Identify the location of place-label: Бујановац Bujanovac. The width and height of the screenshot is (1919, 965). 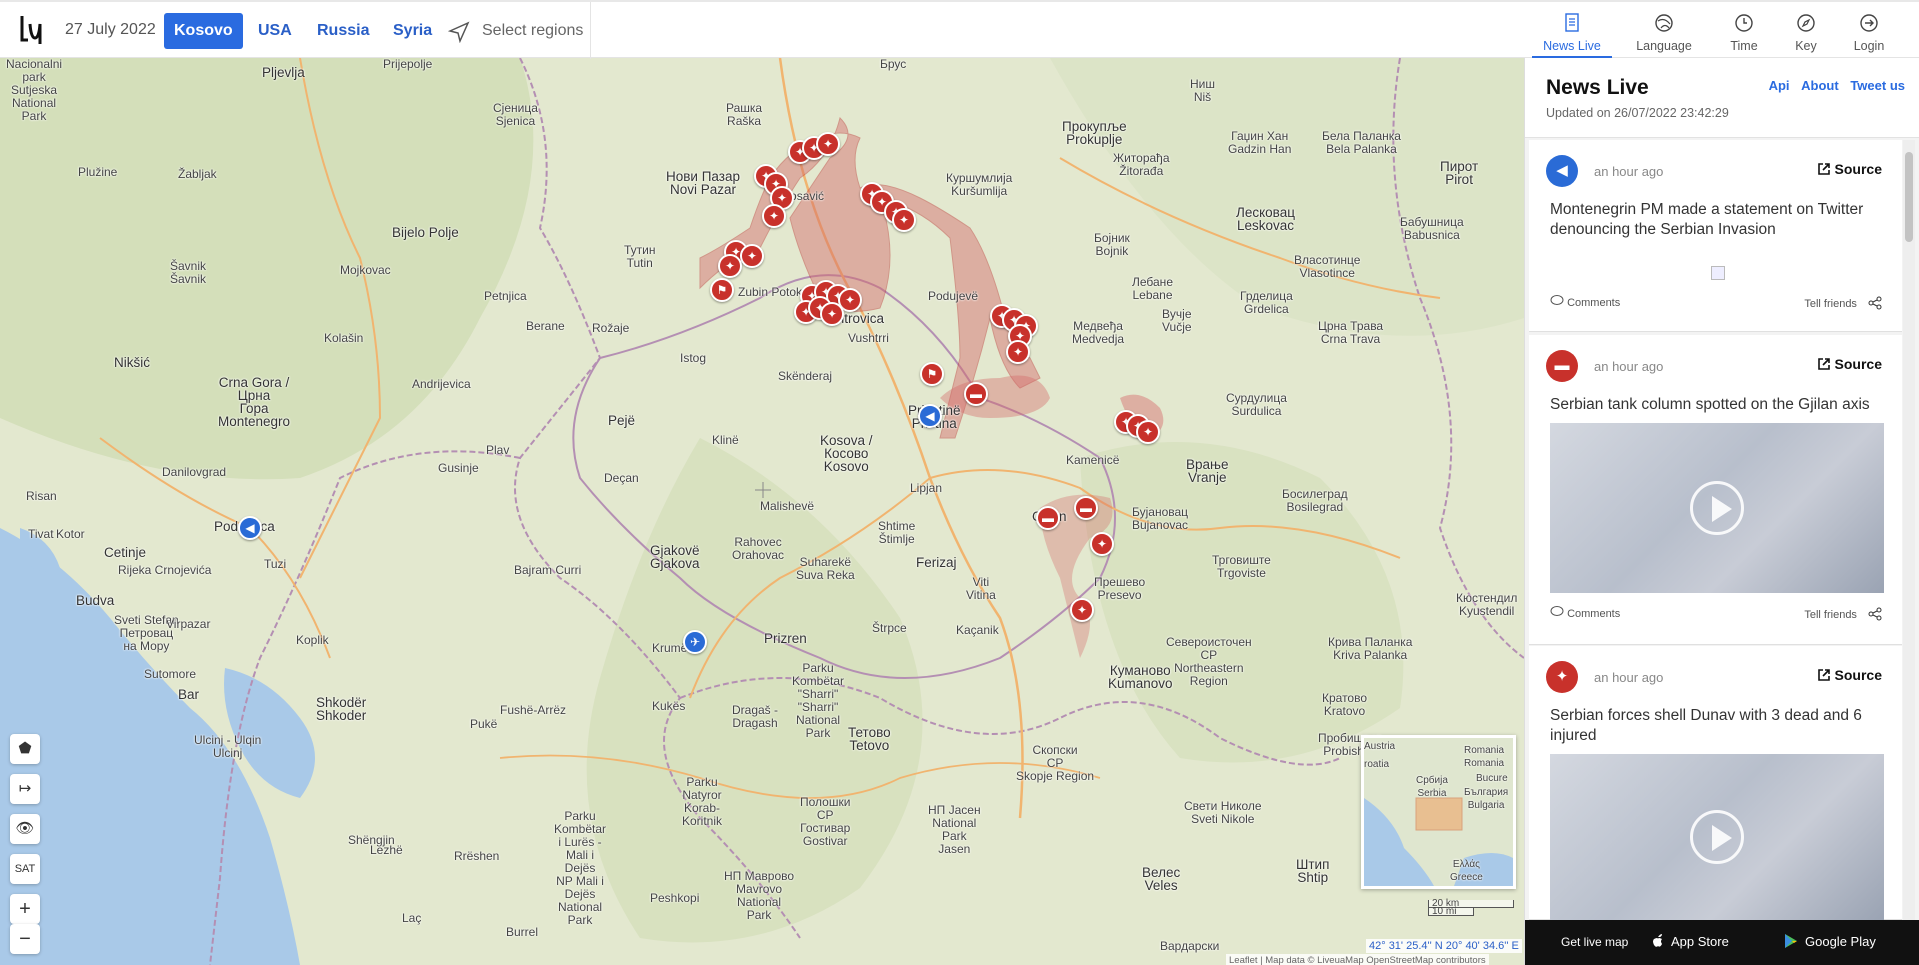
(1160, 518).